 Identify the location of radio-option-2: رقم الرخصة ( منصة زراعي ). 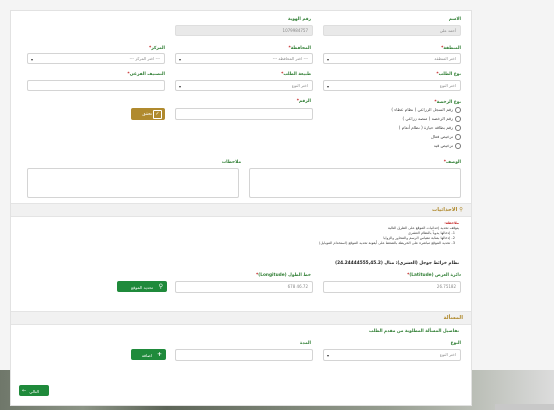
(431, 119).